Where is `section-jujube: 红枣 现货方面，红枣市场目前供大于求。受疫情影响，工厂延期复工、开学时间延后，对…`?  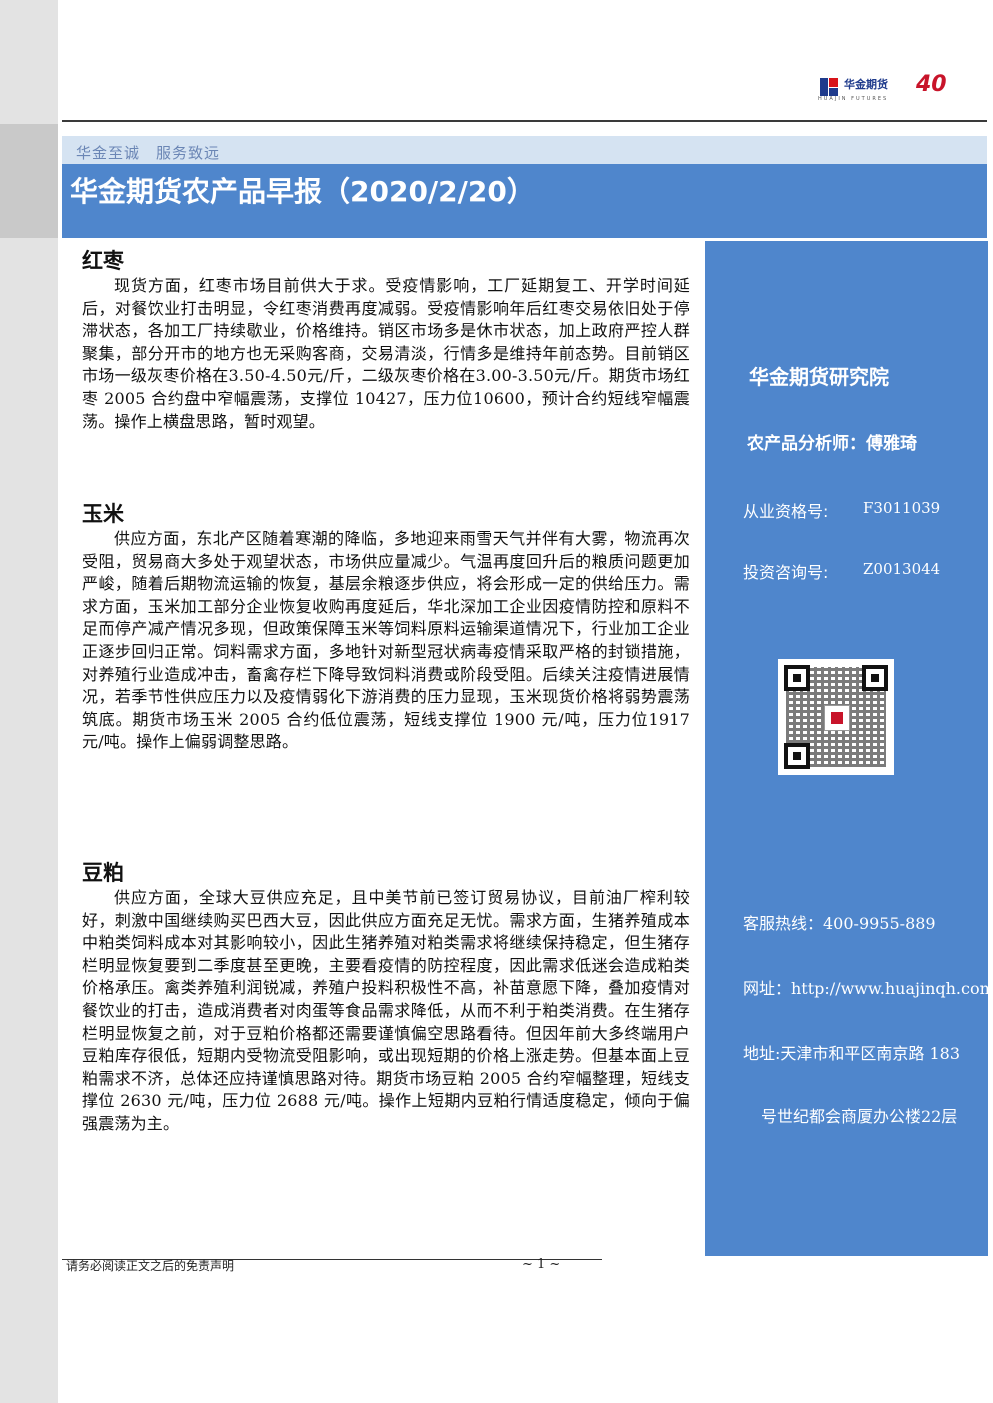 section-jujube: 红枣 现货方面，红枣市场目前供大于求。受疫情影响，工厂延期复工、开学时间延后，对… is located at coordinates (386, 339).